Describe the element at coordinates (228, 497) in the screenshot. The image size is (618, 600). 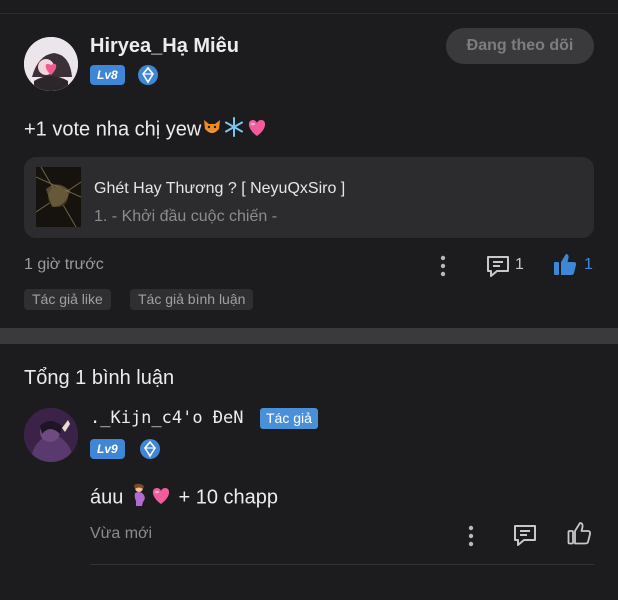
I see `reply-text-after: + 10 chapp` at that location.